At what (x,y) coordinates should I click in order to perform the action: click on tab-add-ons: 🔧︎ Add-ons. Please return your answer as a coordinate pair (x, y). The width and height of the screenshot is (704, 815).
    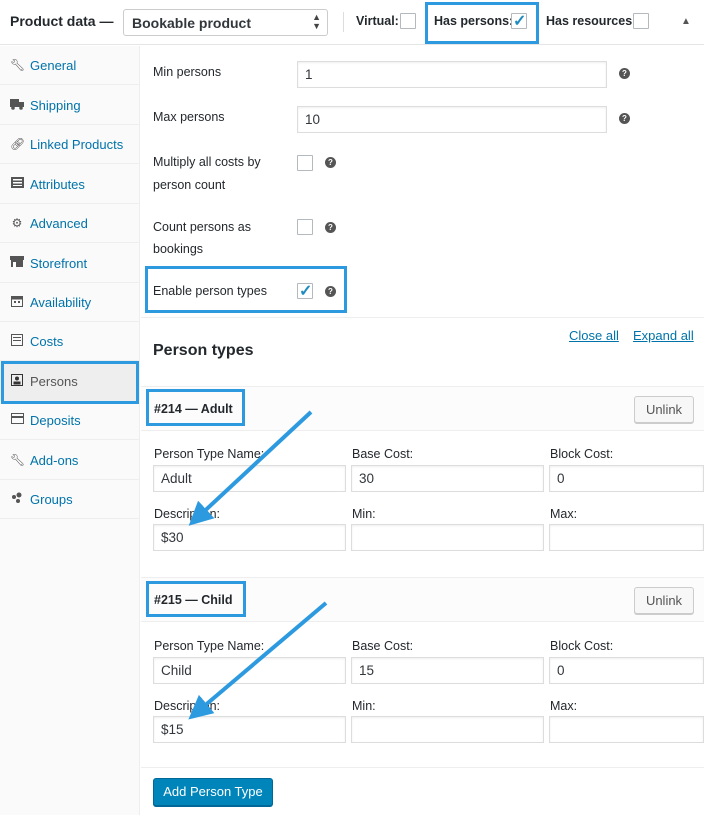
    Looking at the image, I should click on (70, 460).